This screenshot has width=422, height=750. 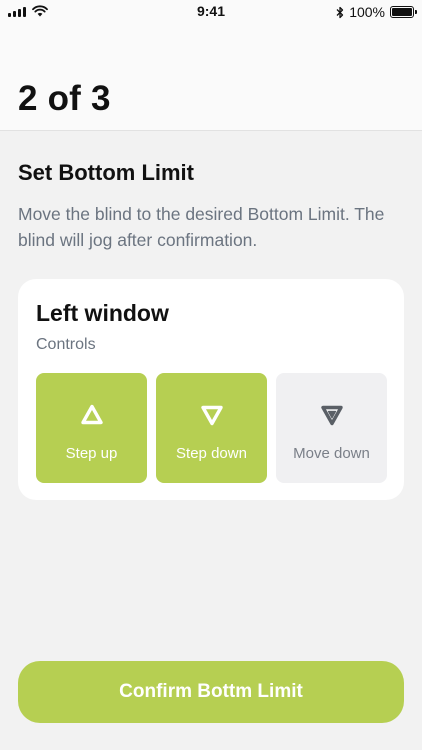 I want to click on step-down-button: Step down, so click(x=211, y=428).